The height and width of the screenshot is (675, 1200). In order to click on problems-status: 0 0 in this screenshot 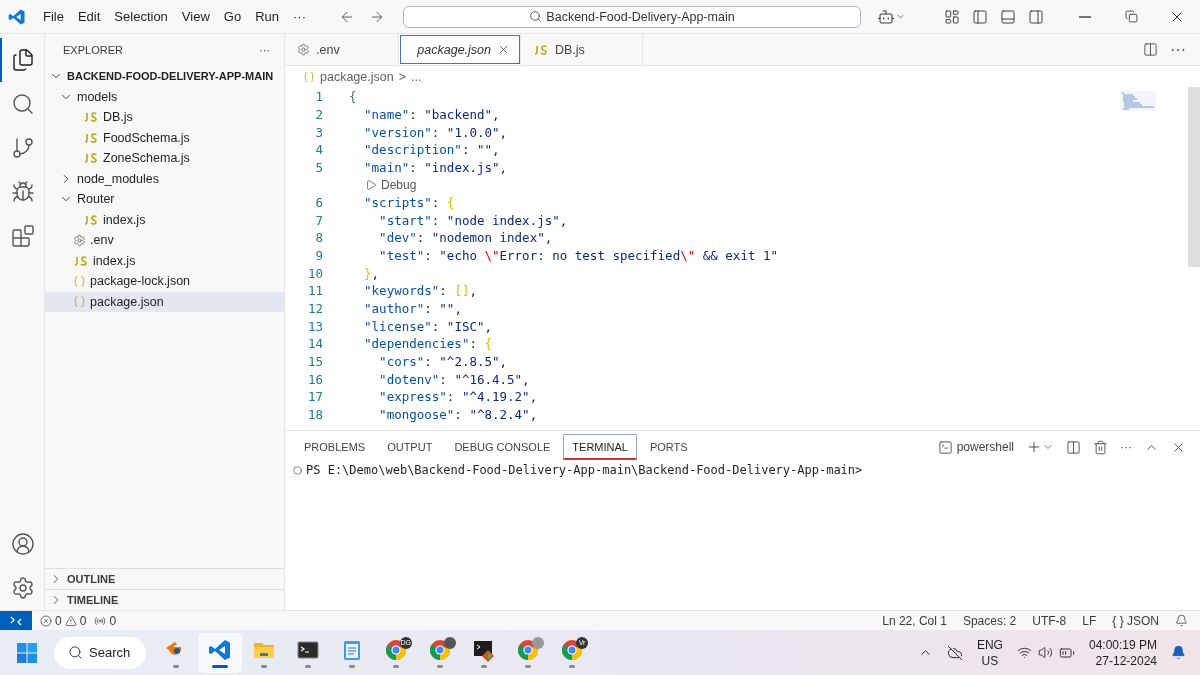, I will do `click(63, 620)`.